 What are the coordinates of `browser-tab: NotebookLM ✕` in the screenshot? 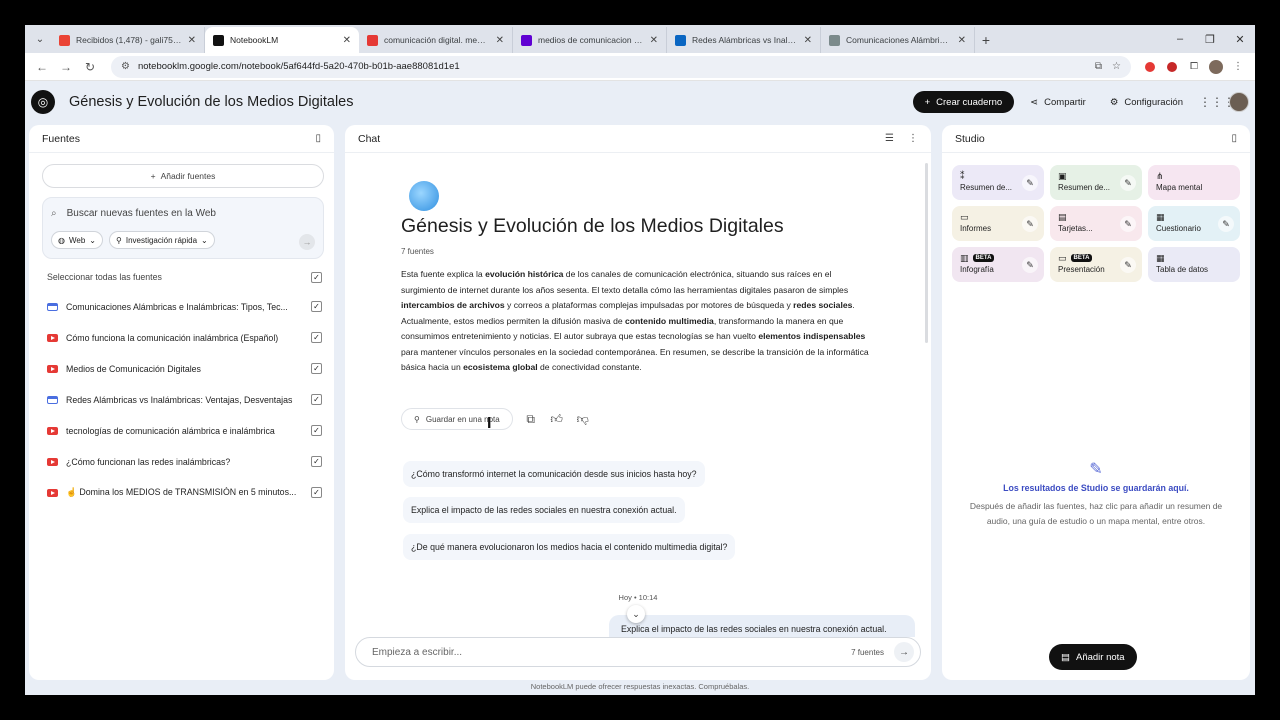 It's located at (282, 40).